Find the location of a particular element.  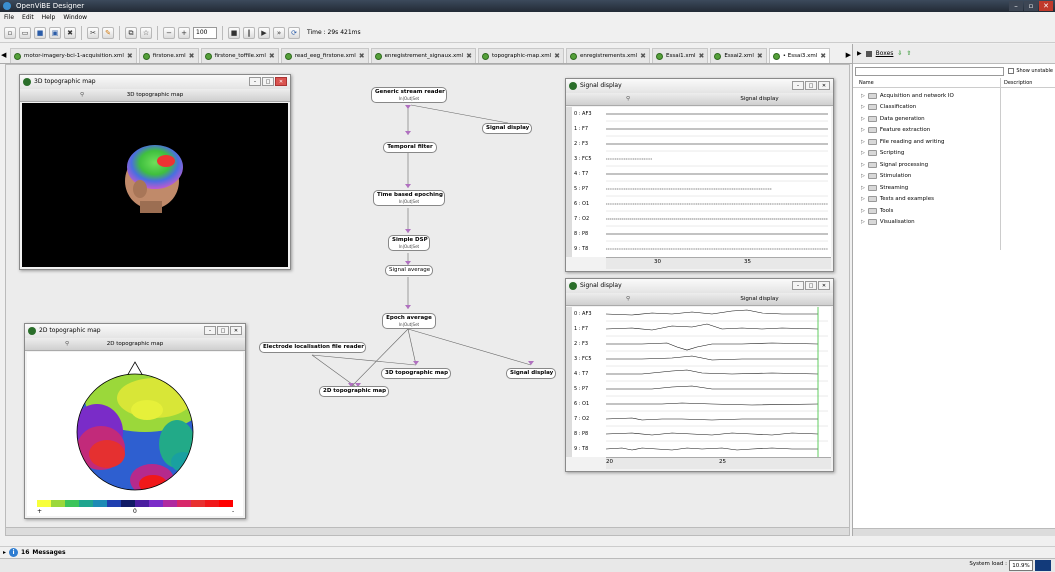

tab-scenario: motor-imagery-bci-1-acquisition.xml ✖ is located at coordinates (73, 55).